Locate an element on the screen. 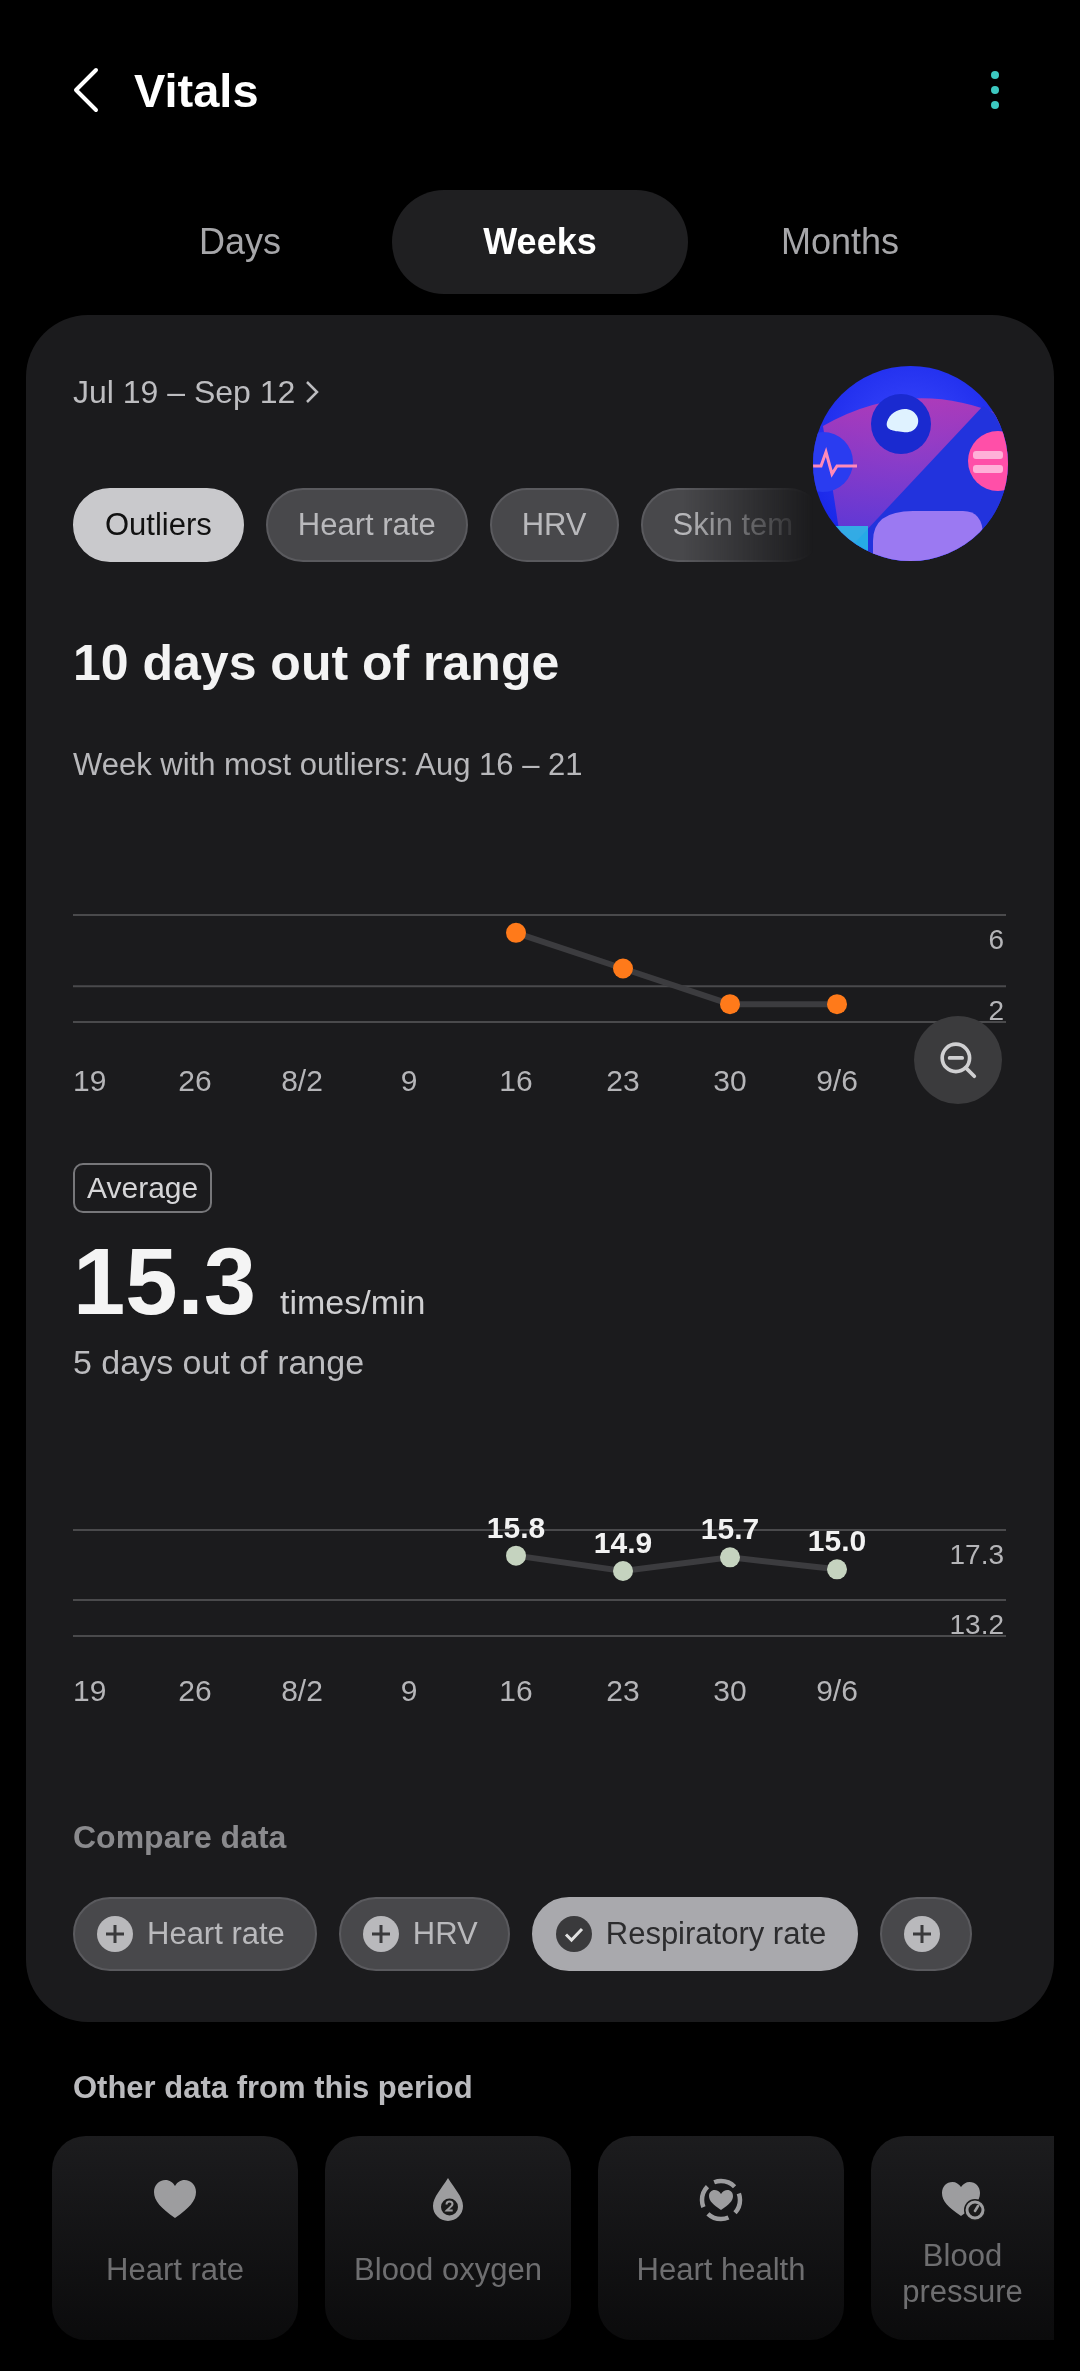 The width and height of the screenshot is (1080, 2371). date-range-button: Jul 19 – Sep 12 is located at coordinates (196, 392).